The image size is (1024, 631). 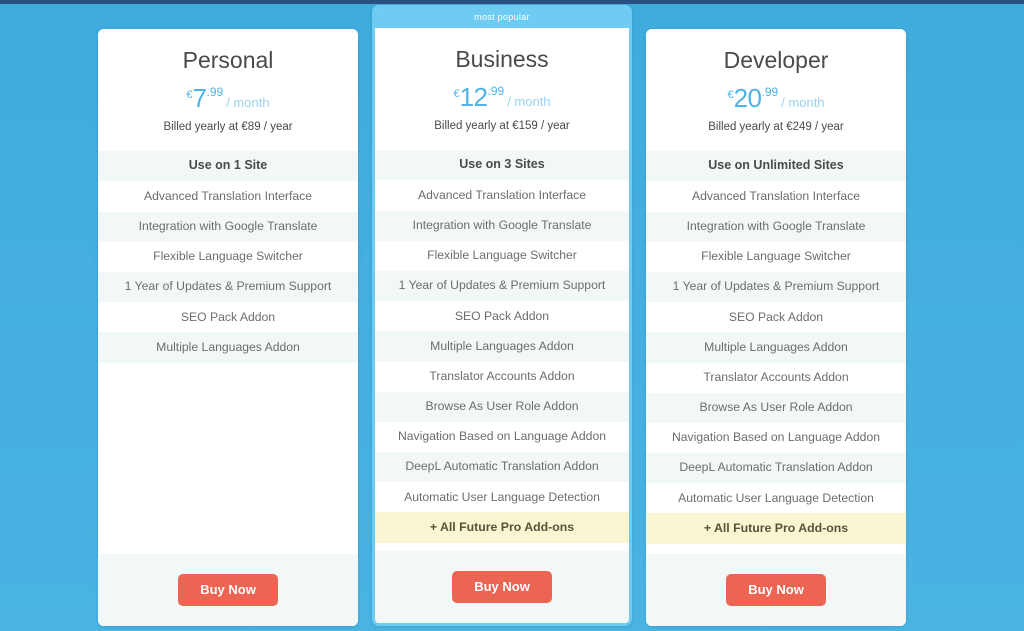 I want to click on price-amount: 7, so click(x=199, y=98).